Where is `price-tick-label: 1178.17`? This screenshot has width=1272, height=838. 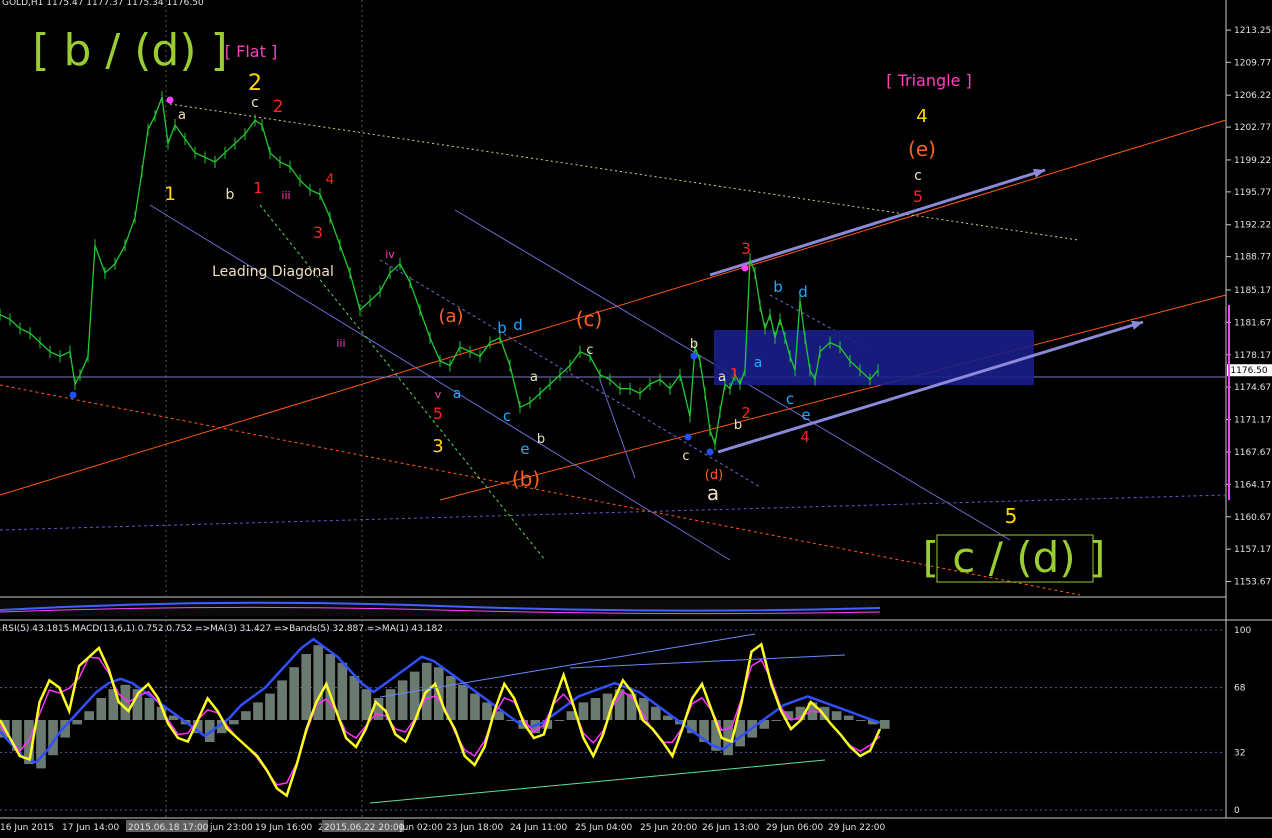 price-tick-label: 1178.17 is located at coordinates (1252, 356).